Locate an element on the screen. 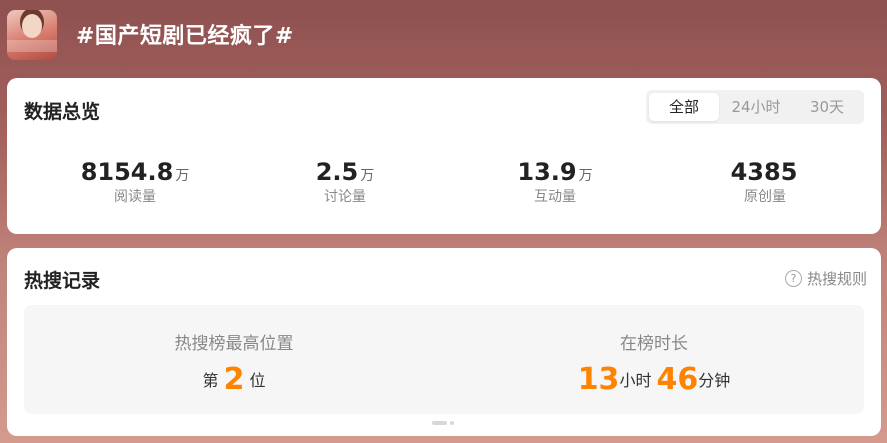 The width and height of the screenshot is (887, 443). stat-reads: 8154.8 万 阅读量 is located at coordinates (135, 182).